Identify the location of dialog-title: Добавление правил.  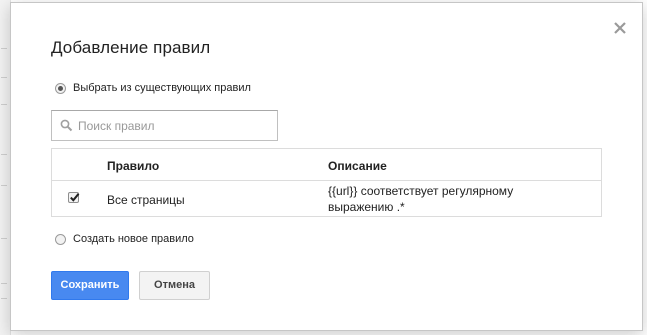
(131, 47).